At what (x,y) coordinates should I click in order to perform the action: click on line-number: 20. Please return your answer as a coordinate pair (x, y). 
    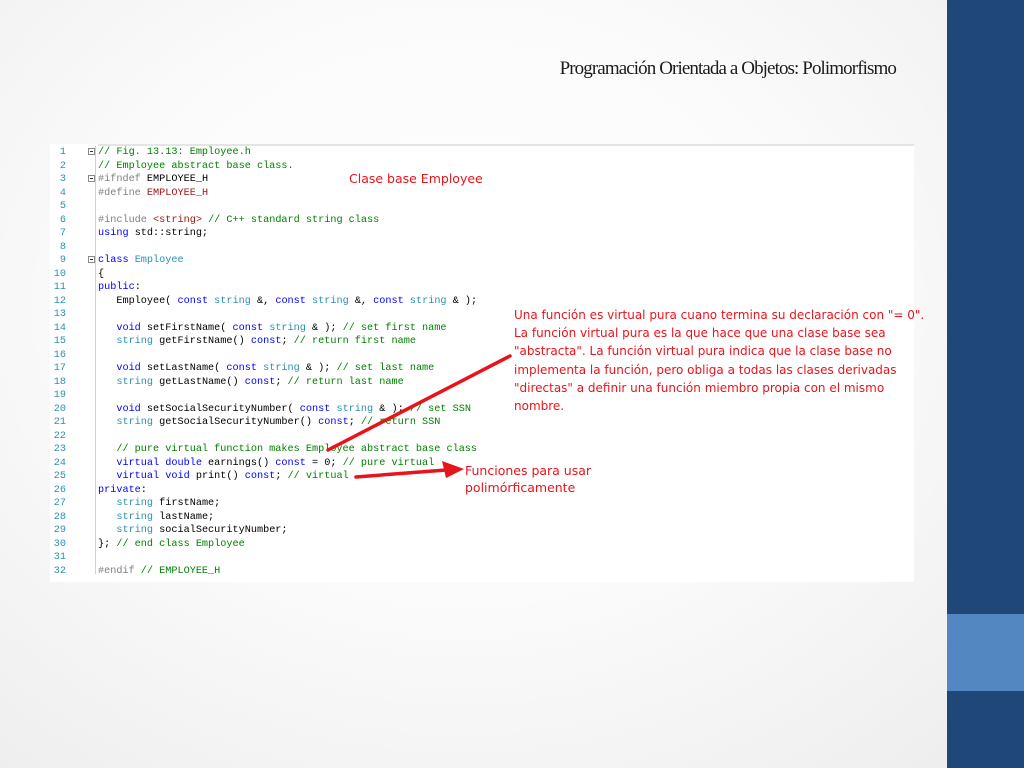
    Looking at the image, I should click on (59, 409).